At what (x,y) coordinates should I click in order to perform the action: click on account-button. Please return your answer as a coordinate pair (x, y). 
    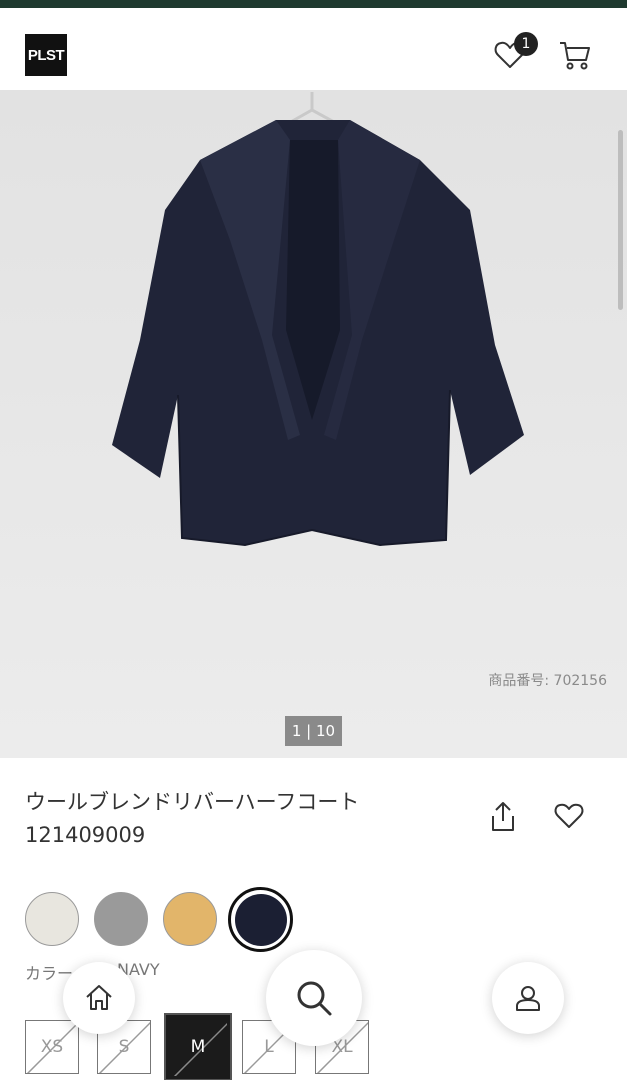
    Looking at the image, I should click on (528, 998).